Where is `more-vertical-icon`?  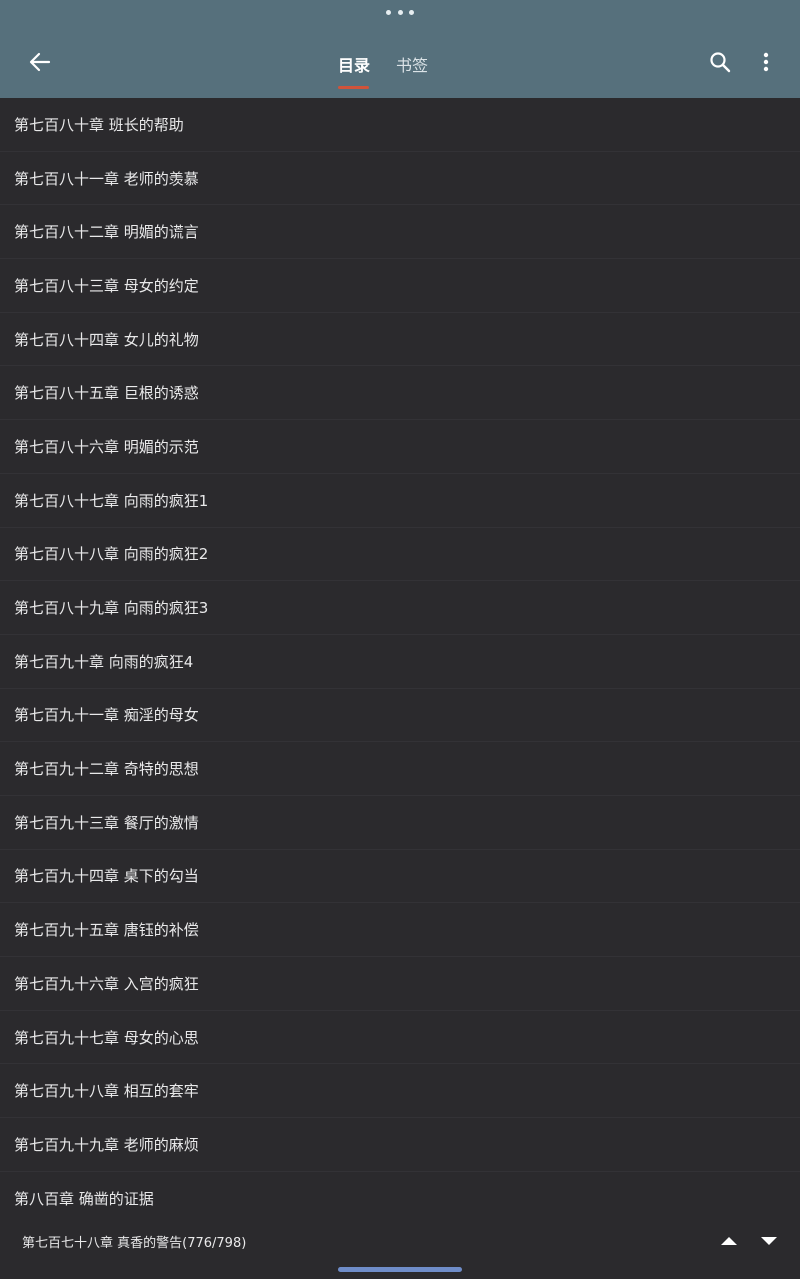
more-vertical-icon is located at coordinates (766, 62).